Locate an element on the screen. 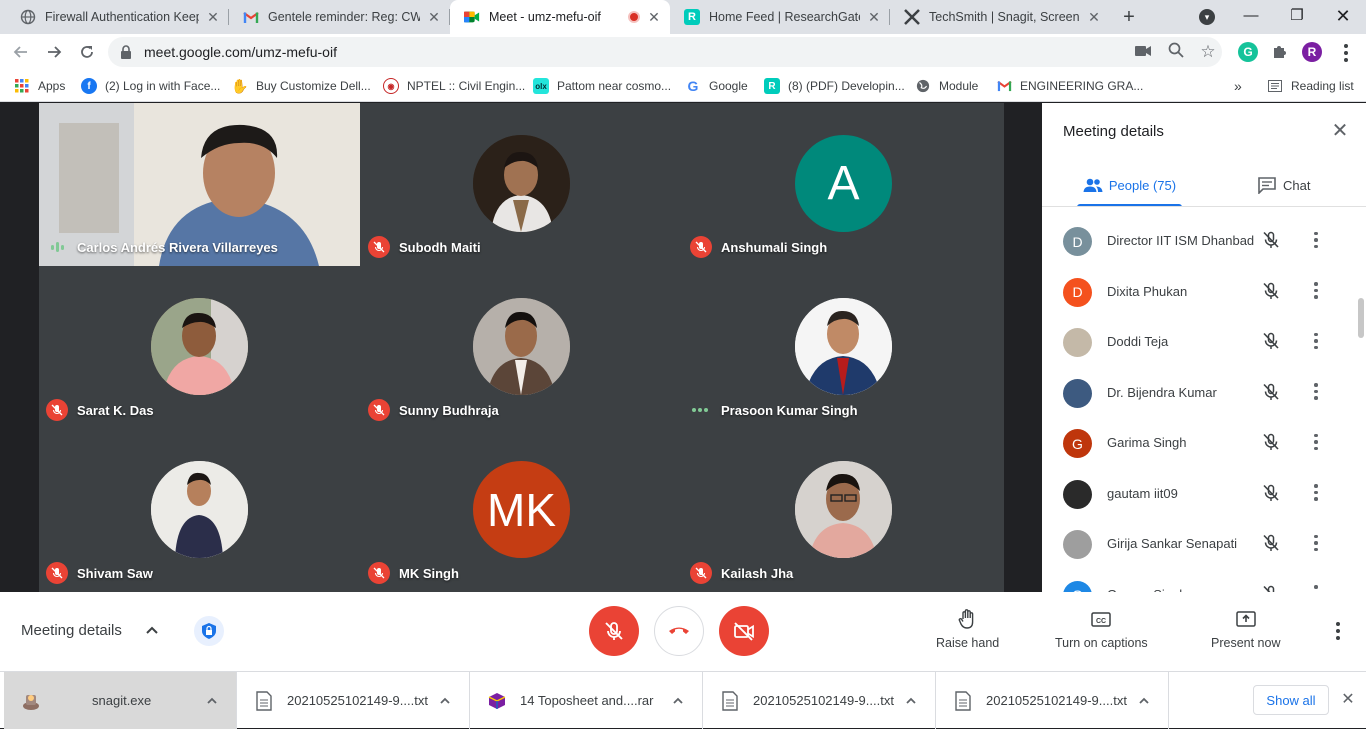 The width and height of the screenshot is (1366, 729). extensions-puzzle-icon is located at coordinates (1280, 52).